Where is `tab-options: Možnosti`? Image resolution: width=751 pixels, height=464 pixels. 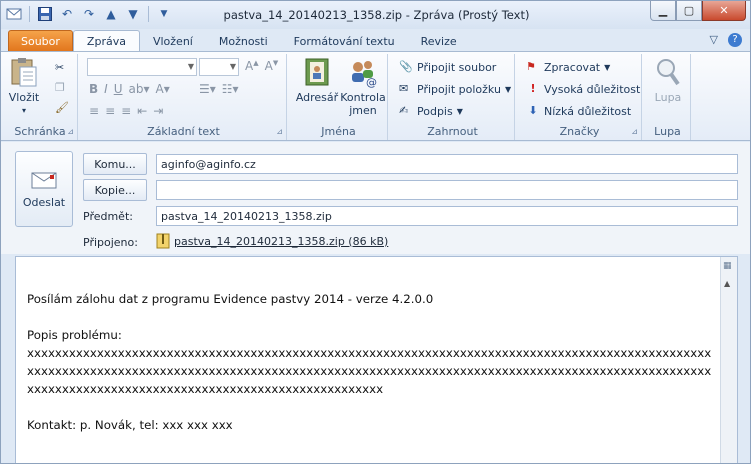
tab-options: Možnosti is located at coordinates (243, 41).